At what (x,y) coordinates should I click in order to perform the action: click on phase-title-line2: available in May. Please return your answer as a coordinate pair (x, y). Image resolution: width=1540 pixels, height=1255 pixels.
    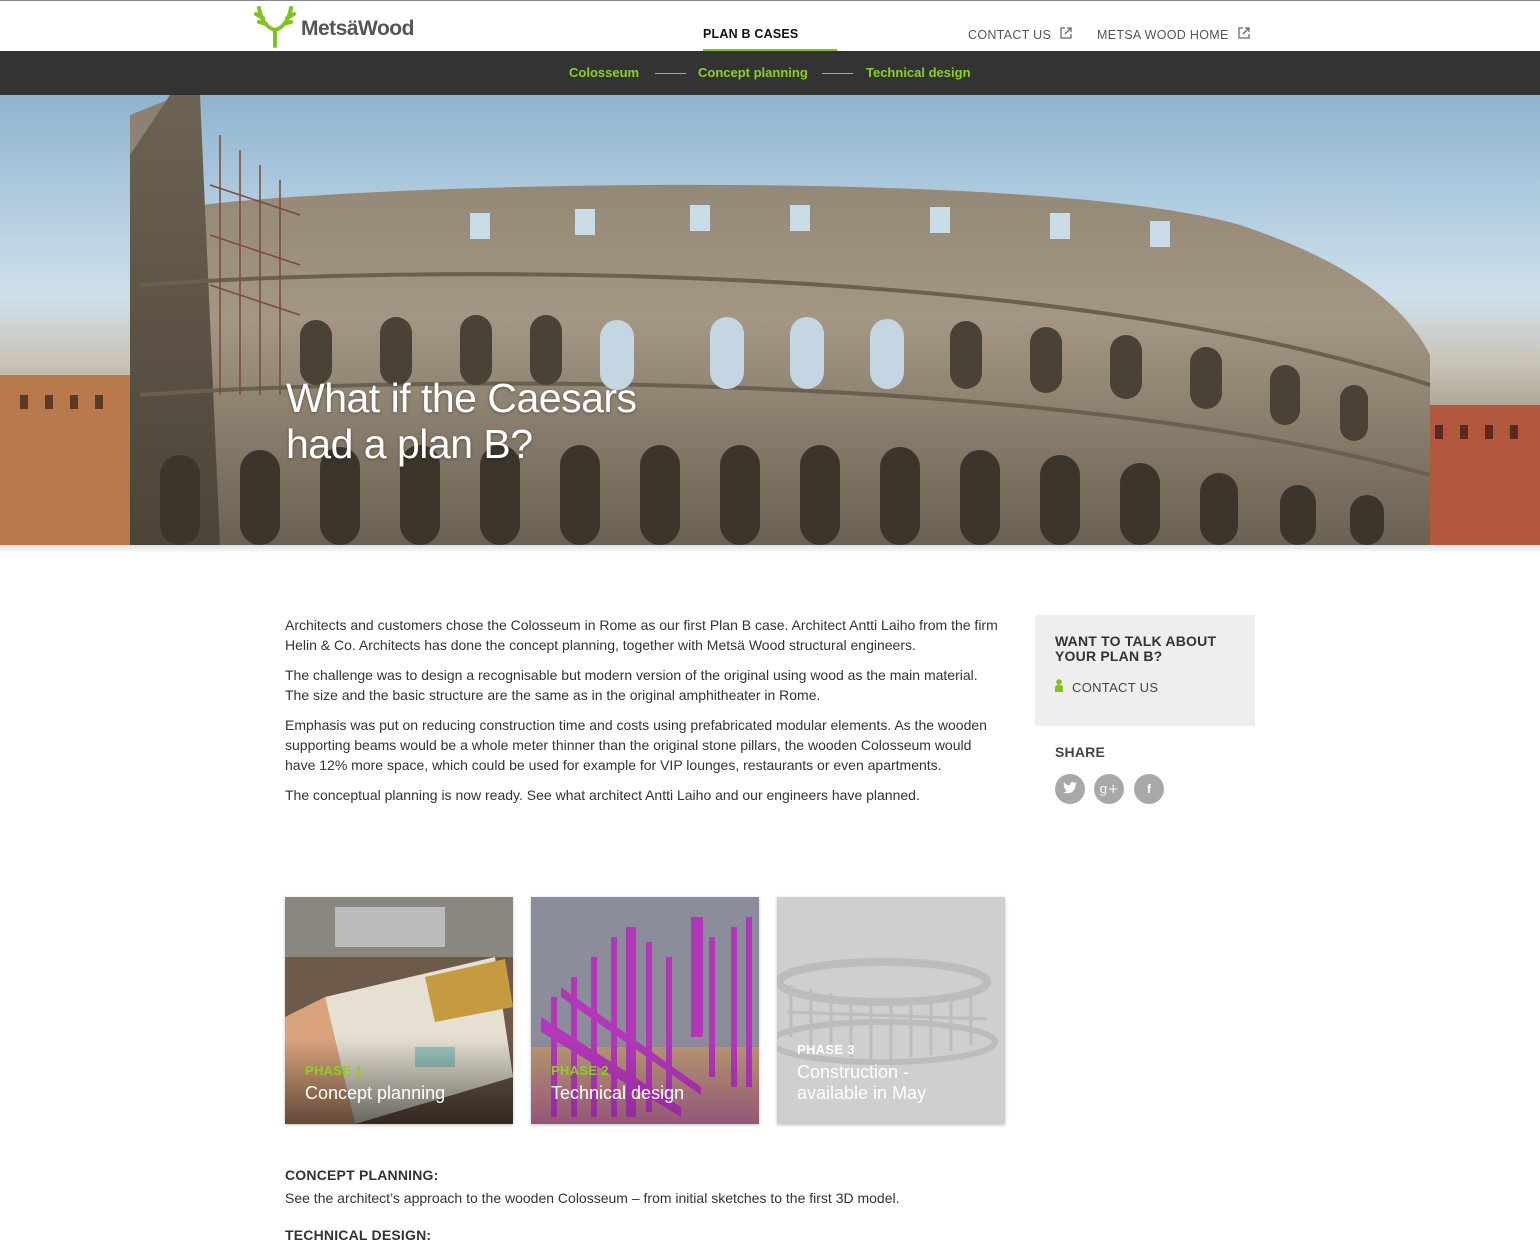
    Looking at the image, I should click on (862, 1093).